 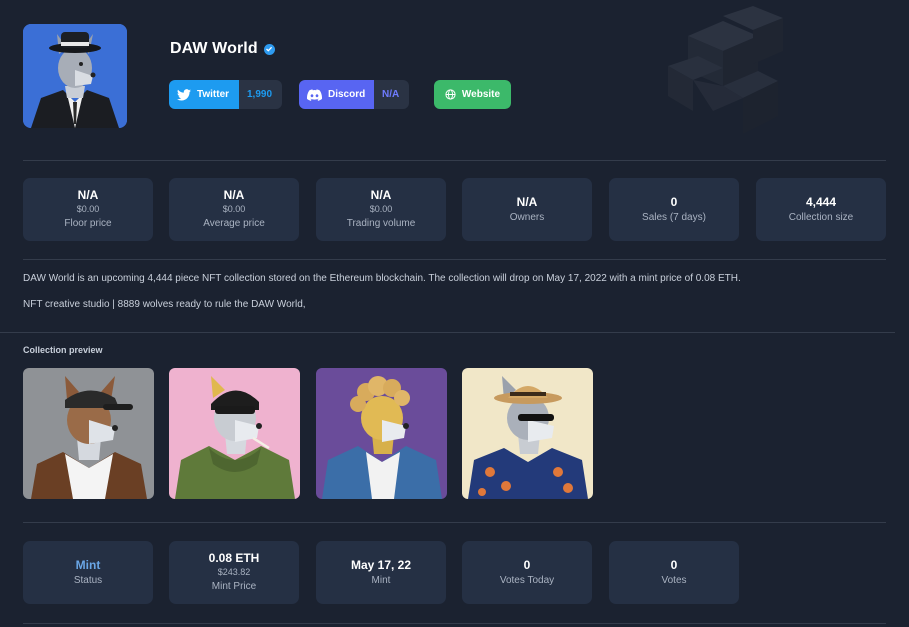 I want to click on twitter-label: Twitter, so click(x=213, y=94).